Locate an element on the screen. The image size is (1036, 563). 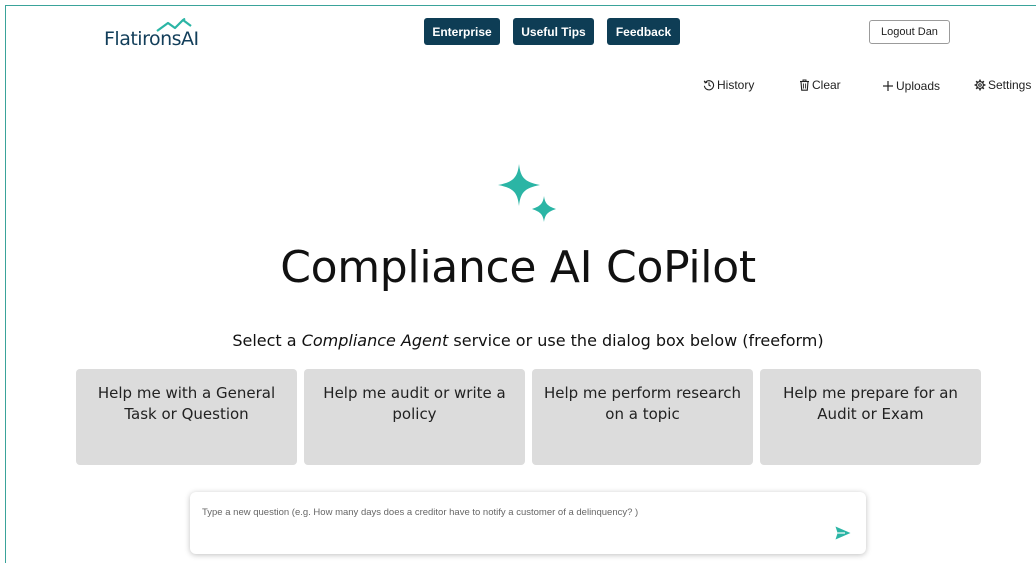
gear-icon is located at coordinates (980, 85).